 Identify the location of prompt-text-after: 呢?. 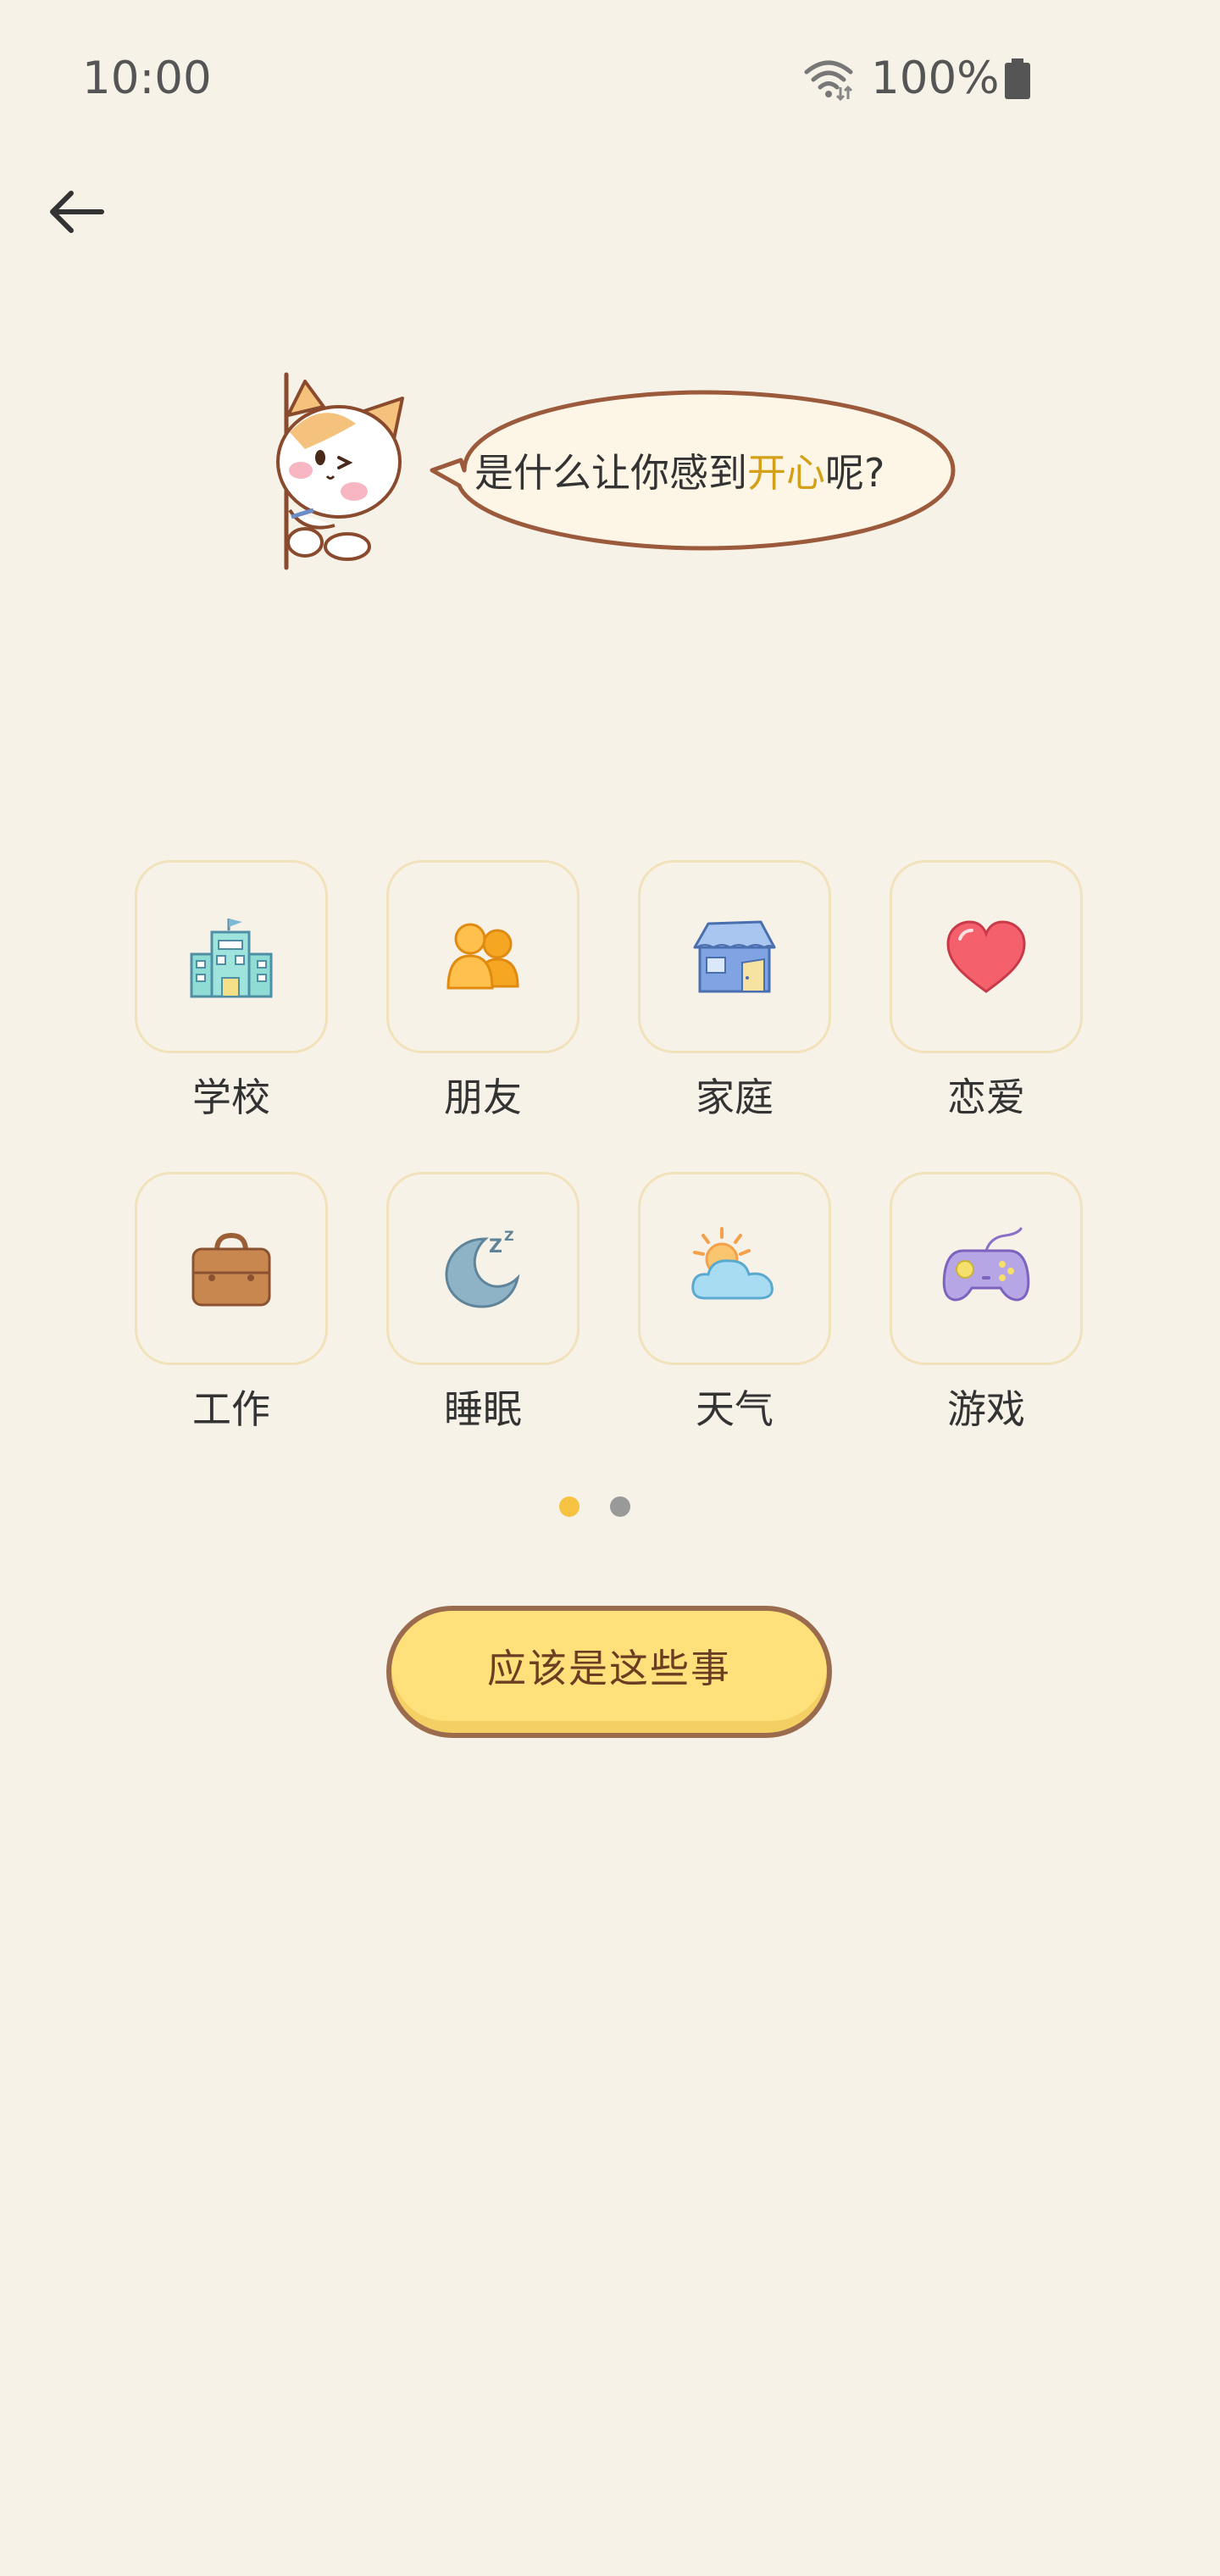
(855, 473).